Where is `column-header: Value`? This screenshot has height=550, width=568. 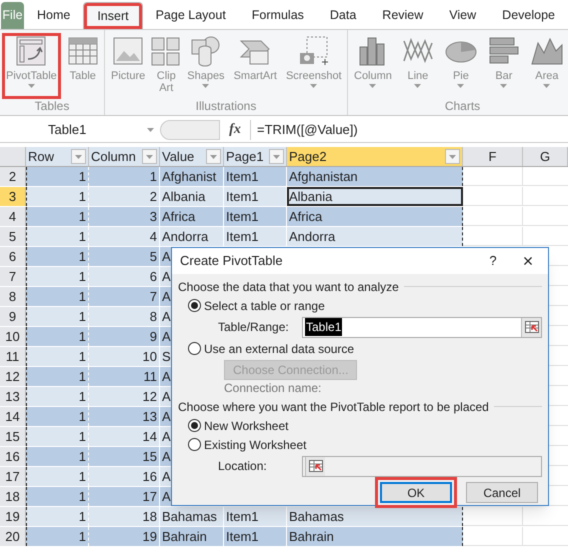 column-header: Value is located at coordinates (192, 156).